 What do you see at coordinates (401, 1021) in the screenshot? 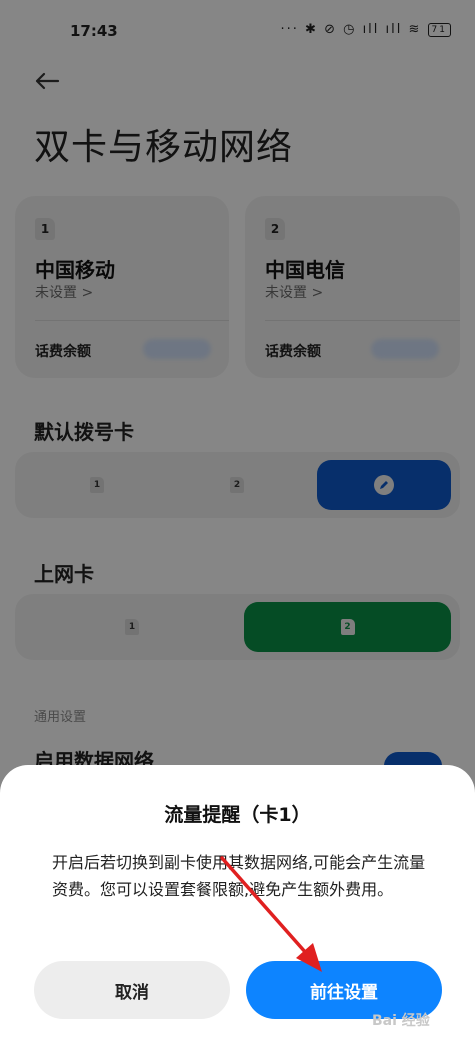
I see `watermark: Bai 经验` at bounding box center [401, 1021].